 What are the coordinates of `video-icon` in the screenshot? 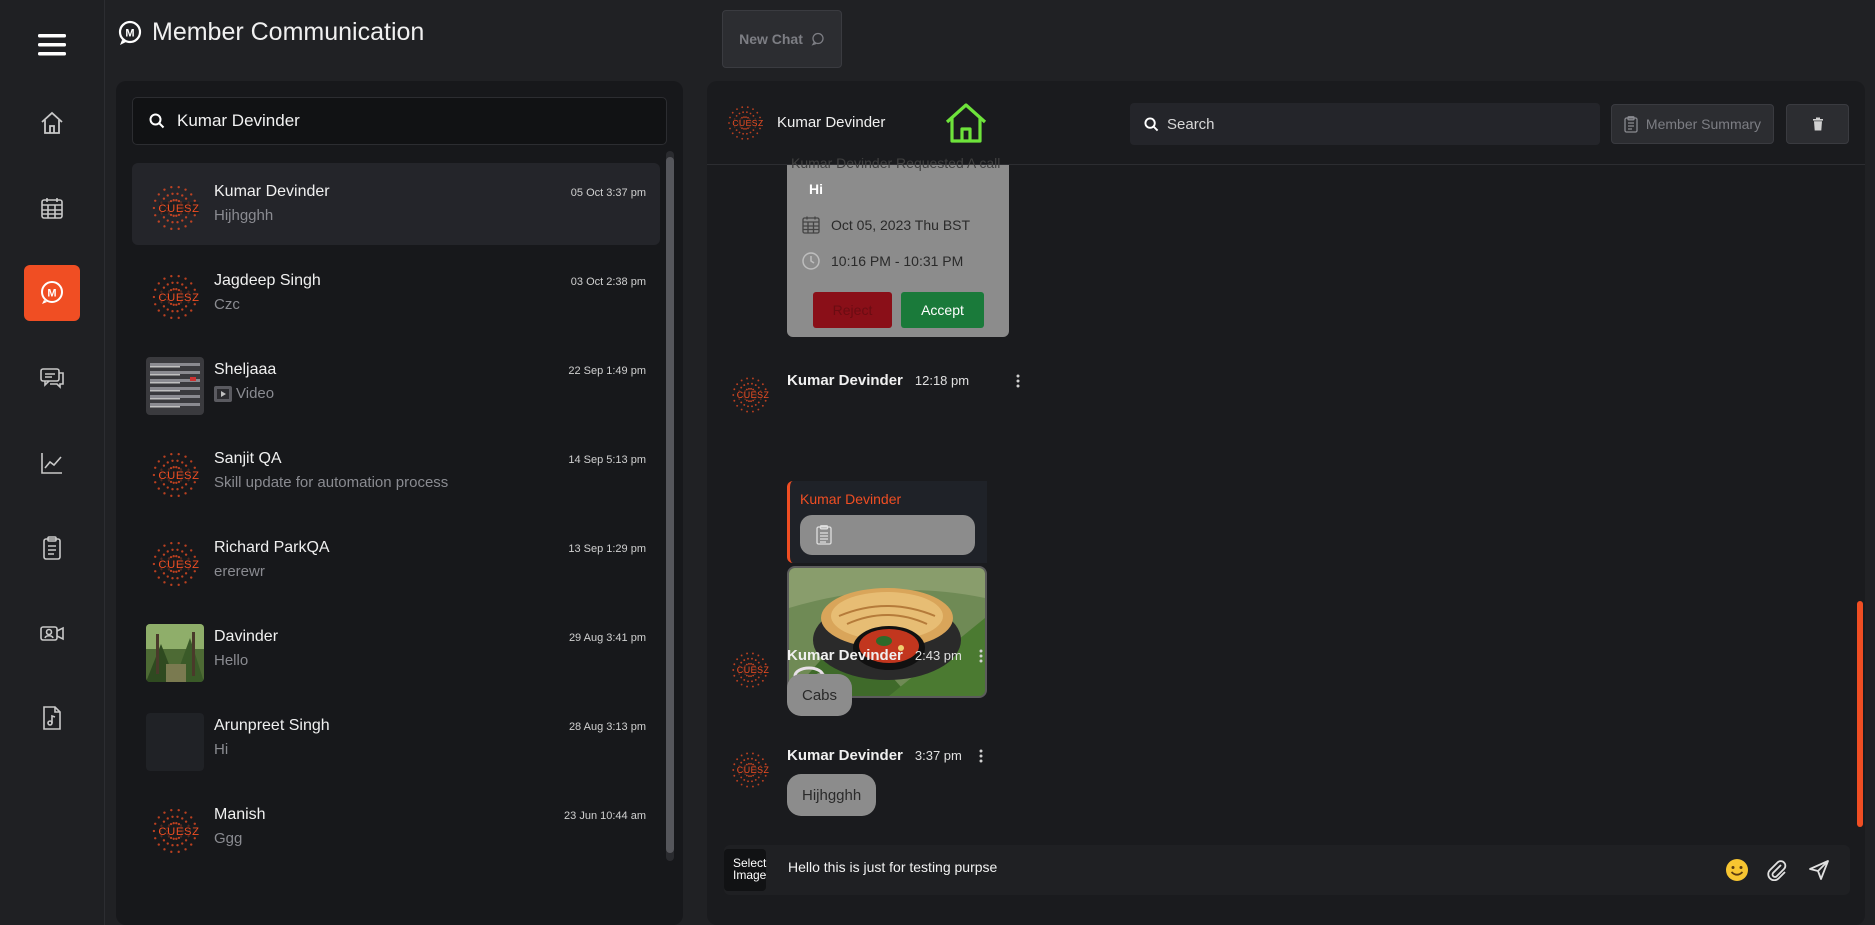 It's located at (52, 633).